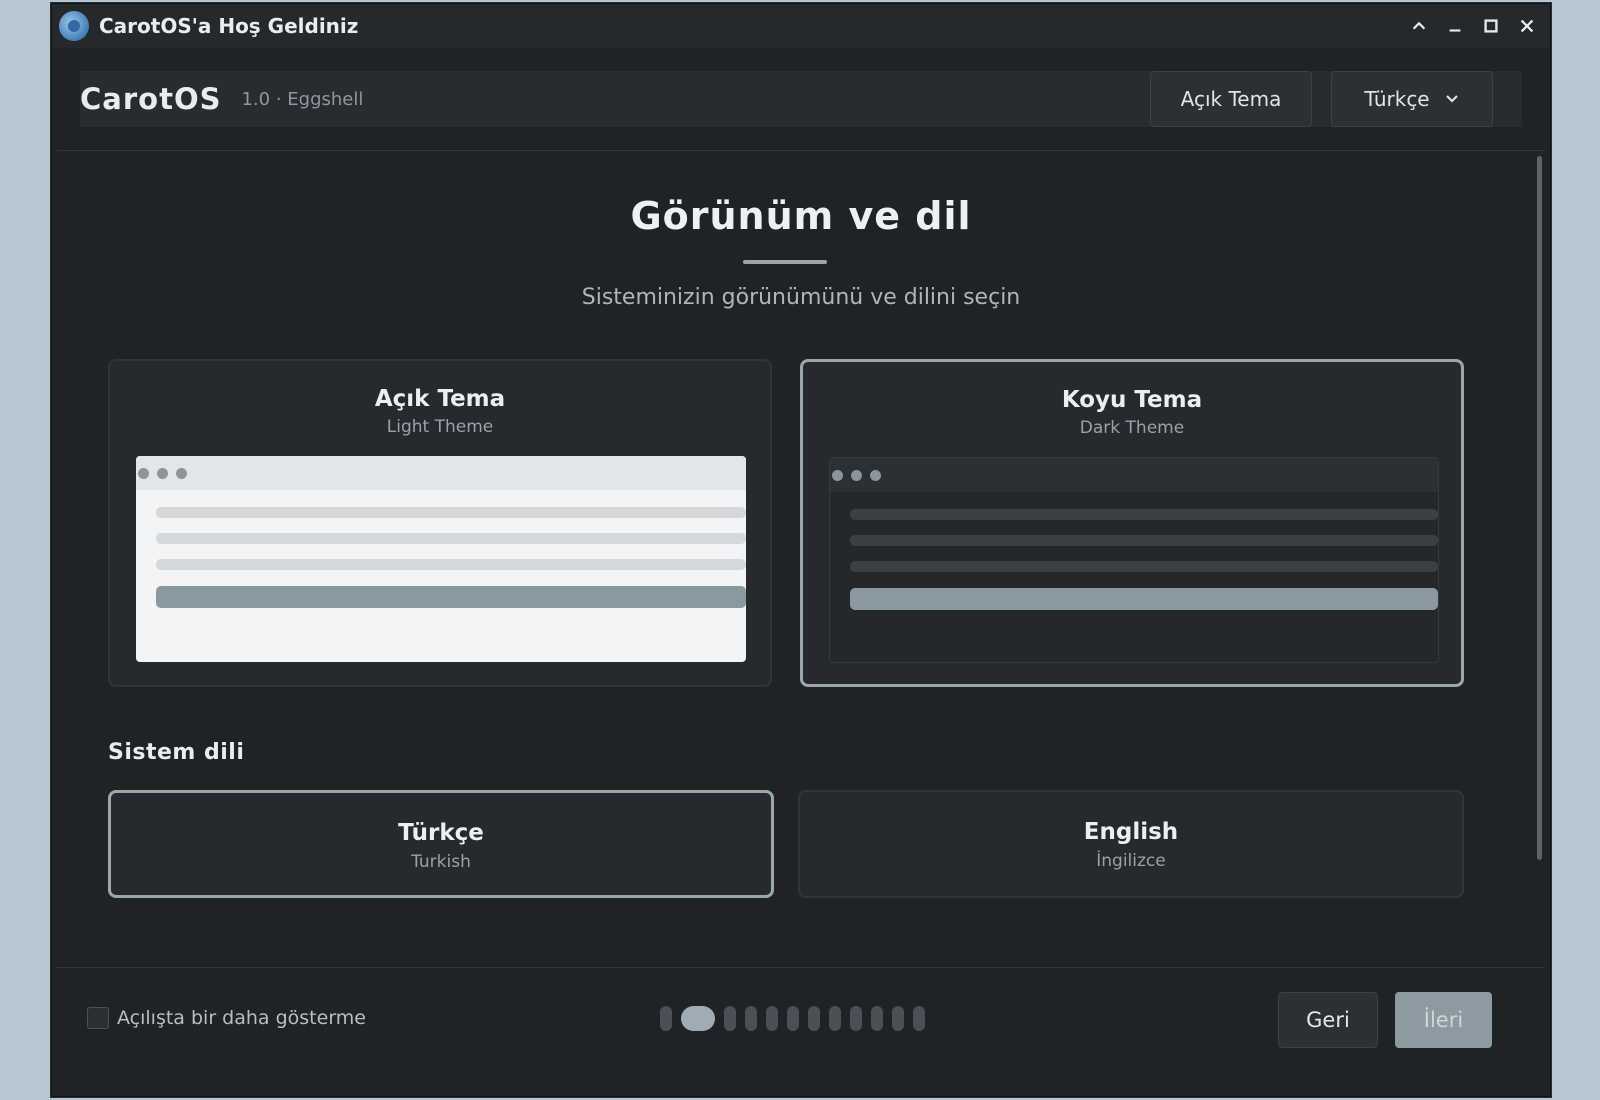 Image resolution: width=1600 pixels, height=1100 pixels. I want to click on minimize-icon, so click(1455, 26).